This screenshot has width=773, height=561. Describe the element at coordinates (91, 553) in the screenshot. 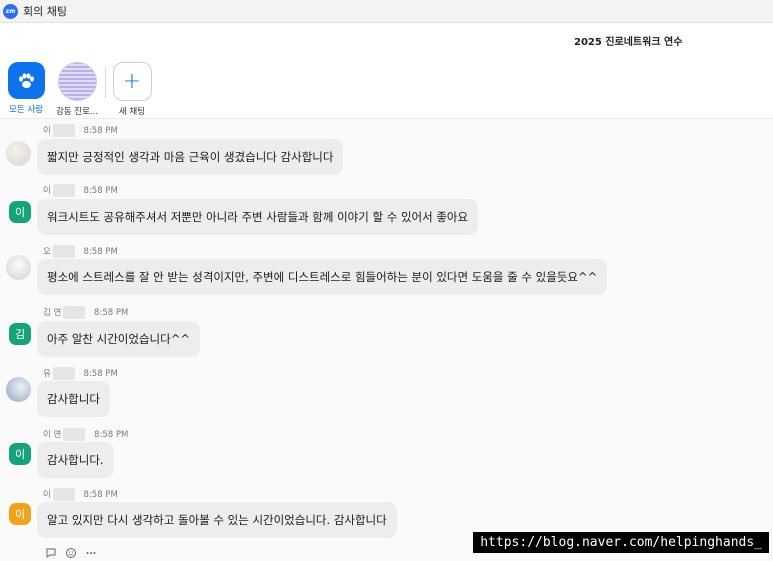

I see `more-options-icon` at that location.